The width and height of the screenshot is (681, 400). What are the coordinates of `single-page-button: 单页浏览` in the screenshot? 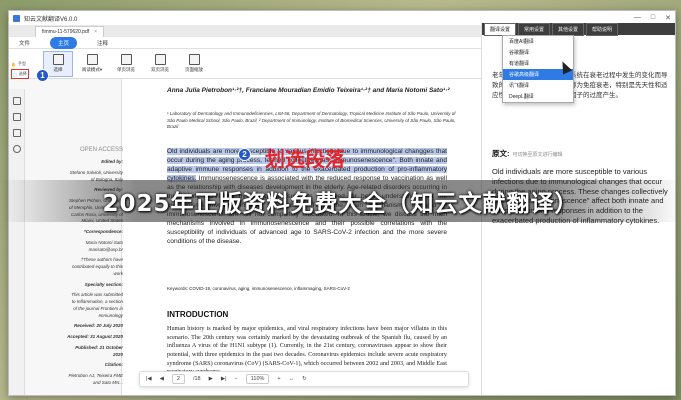 It's located at (126, 64).